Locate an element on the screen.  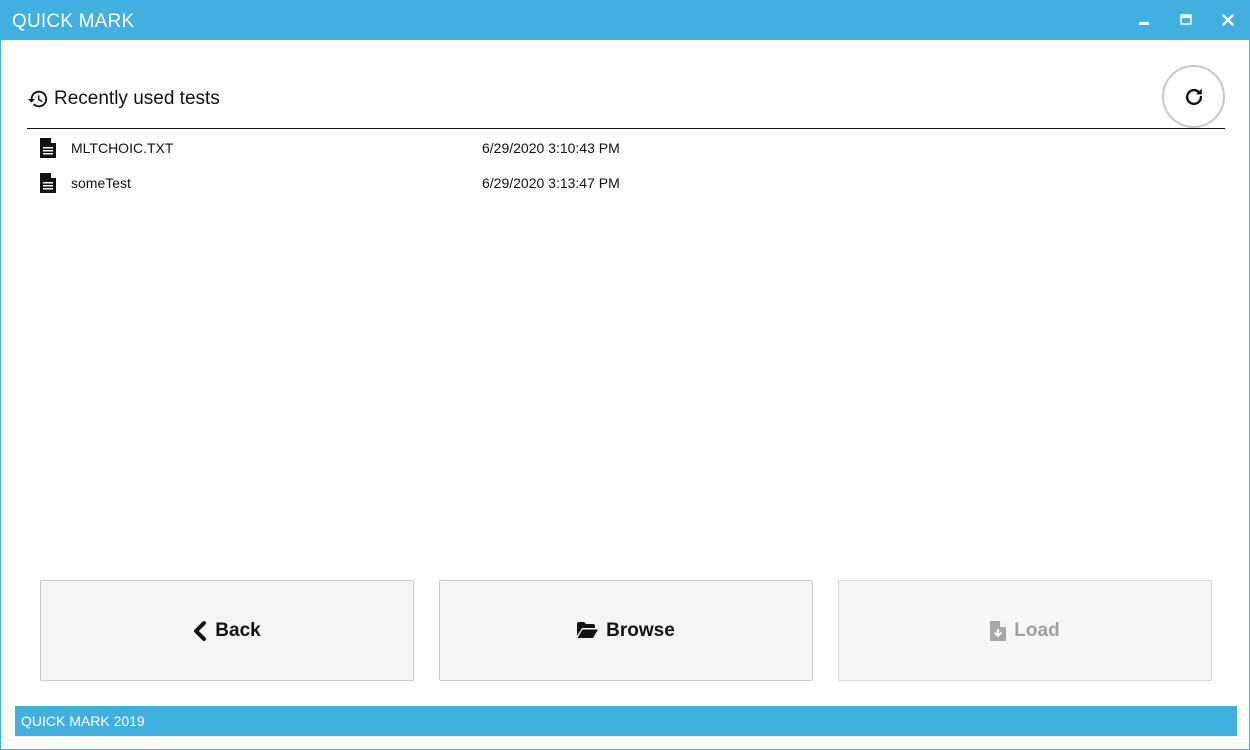
maximize-button is located at coordinates (1186, 20).